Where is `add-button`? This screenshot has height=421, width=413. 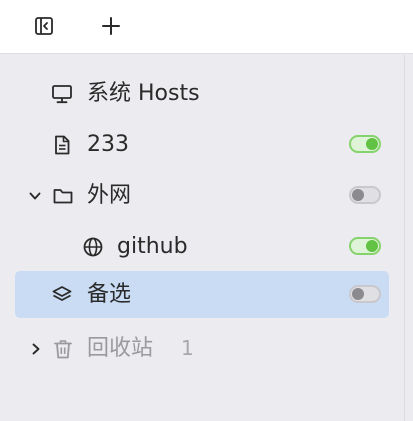
add-button is located at coordinates (111, 26).